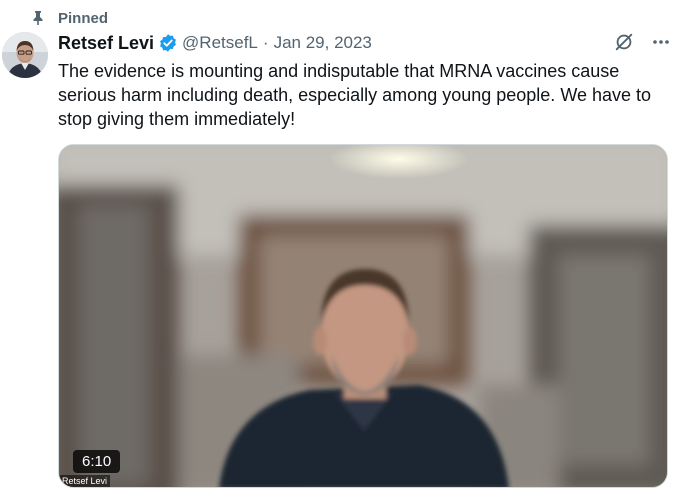 This screenshot has width=683, height=500. I want to click on tweet-header: Retsef Levi @RetsefL · Jan 29, 2023, so click(215, 43).